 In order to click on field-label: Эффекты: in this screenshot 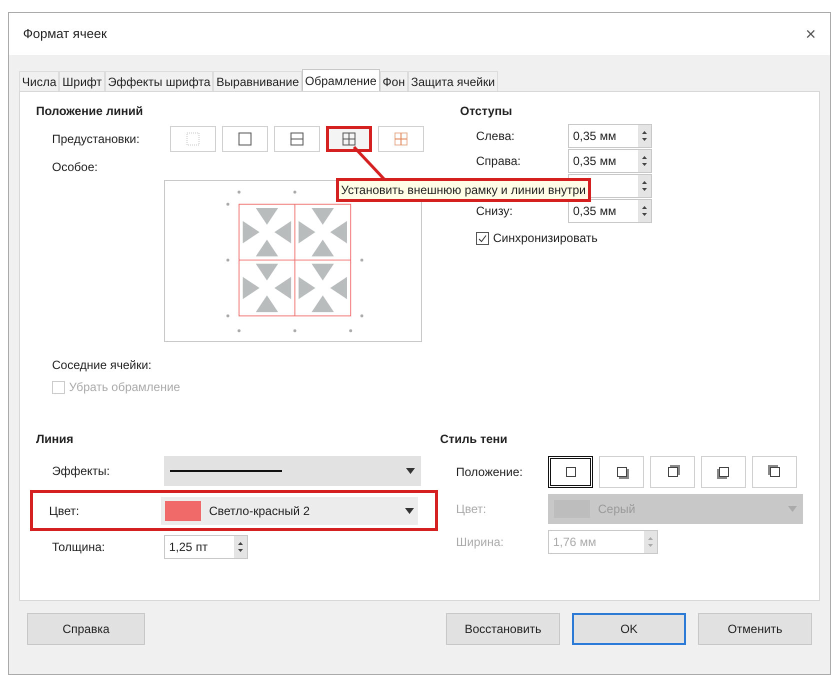, I will do `click(81, 471)`.